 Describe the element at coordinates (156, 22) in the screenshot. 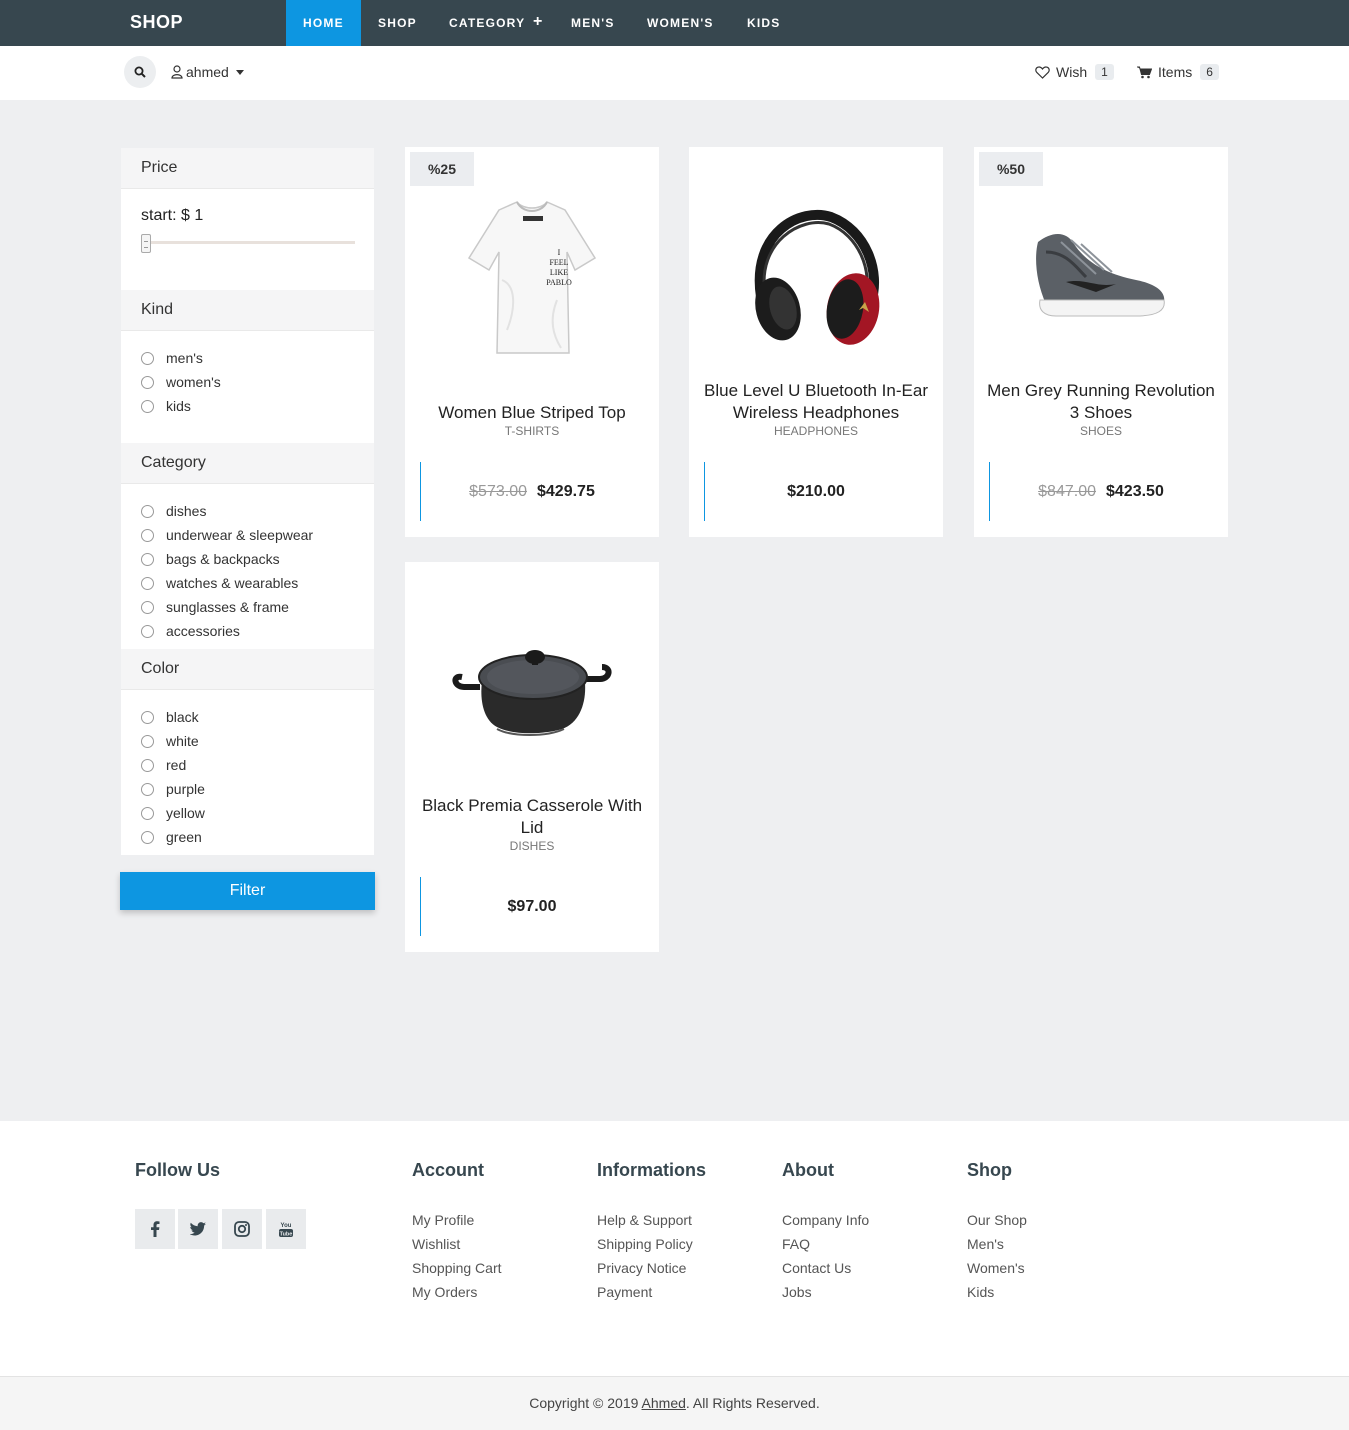

I see `brand-logo: SHOP` at that location.